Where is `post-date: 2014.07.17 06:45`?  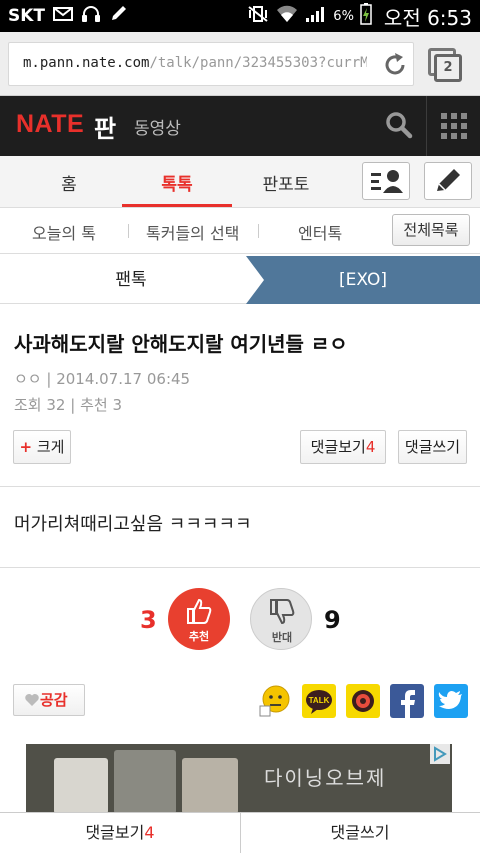
post-date: 2014.07.17 06:45 is located at coordinates (123, 379).